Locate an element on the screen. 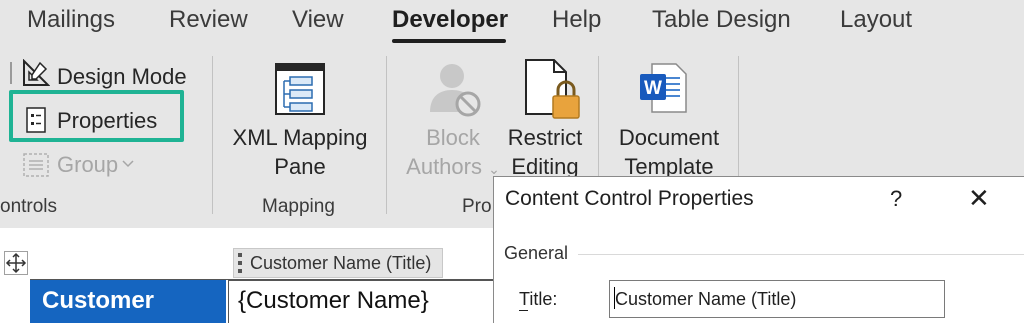 This screenshot has height=323, width=1024. block-authors-button: Block Authors ⌄ is located at coordinates (453, 153).